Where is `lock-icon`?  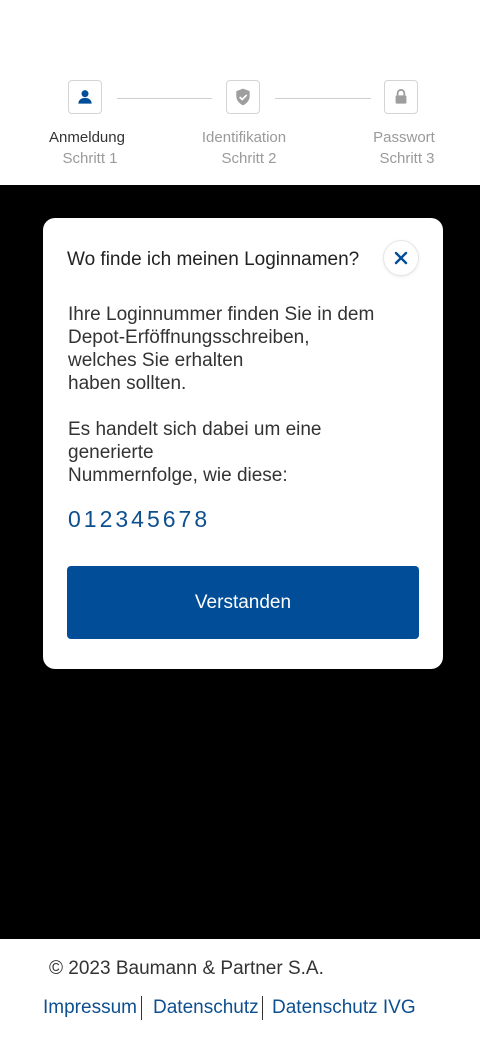
lock-icon is located at coordinates (401, 96).